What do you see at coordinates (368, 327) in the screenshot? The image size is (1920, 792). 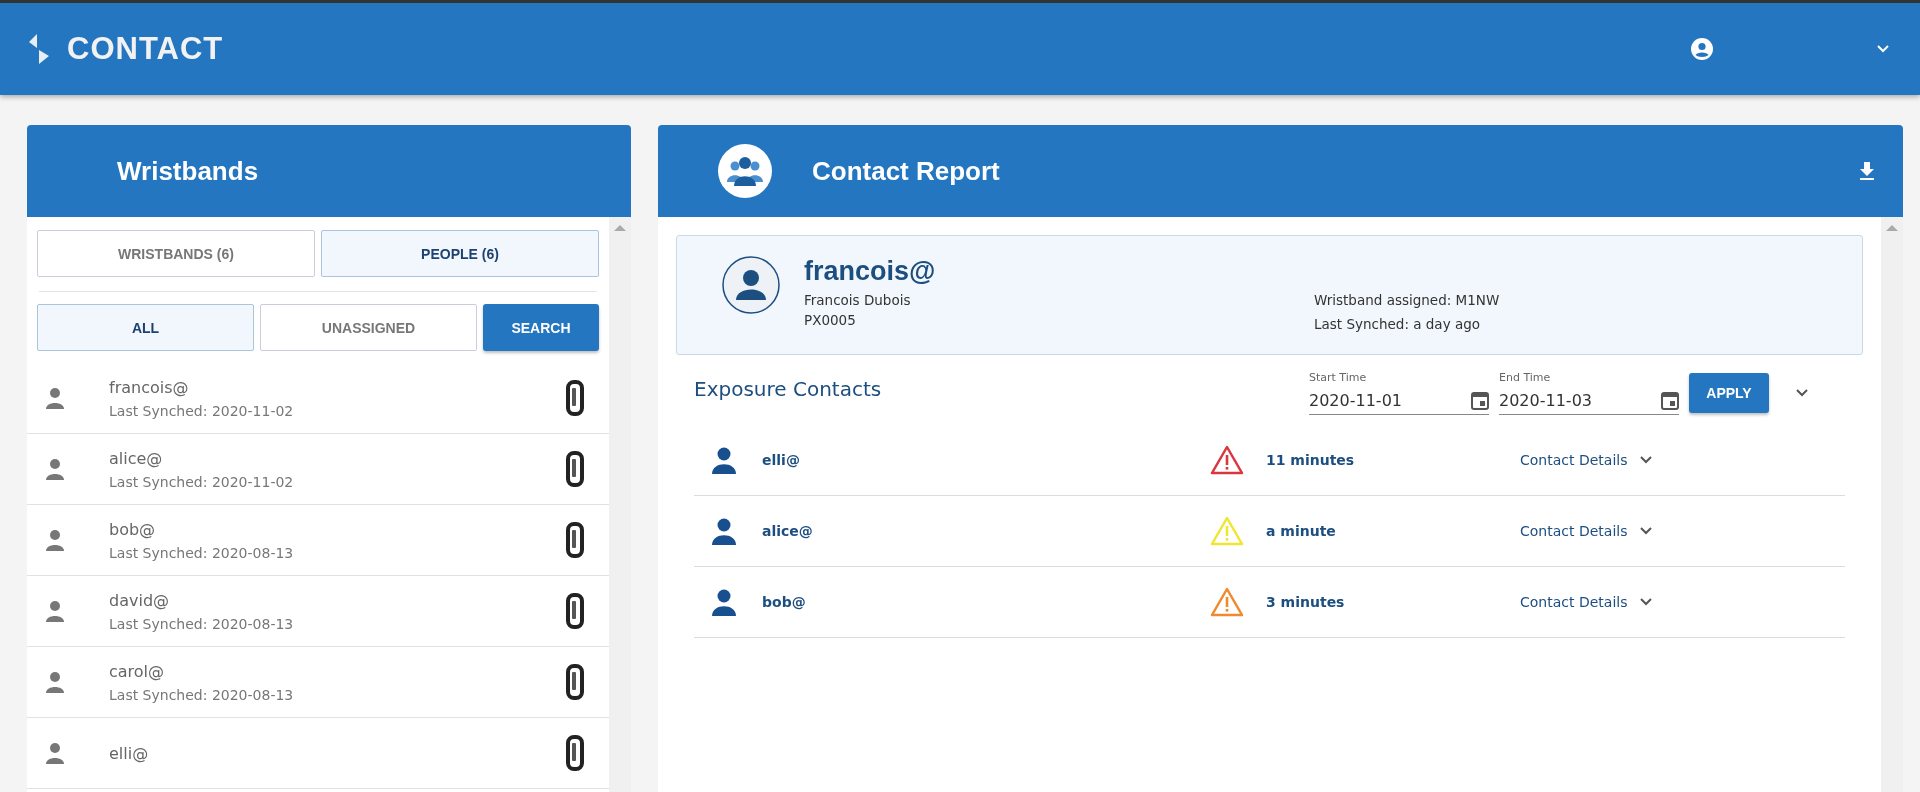 I see `filter-button: UNASSIGNED` at bounding box center [368, 327].